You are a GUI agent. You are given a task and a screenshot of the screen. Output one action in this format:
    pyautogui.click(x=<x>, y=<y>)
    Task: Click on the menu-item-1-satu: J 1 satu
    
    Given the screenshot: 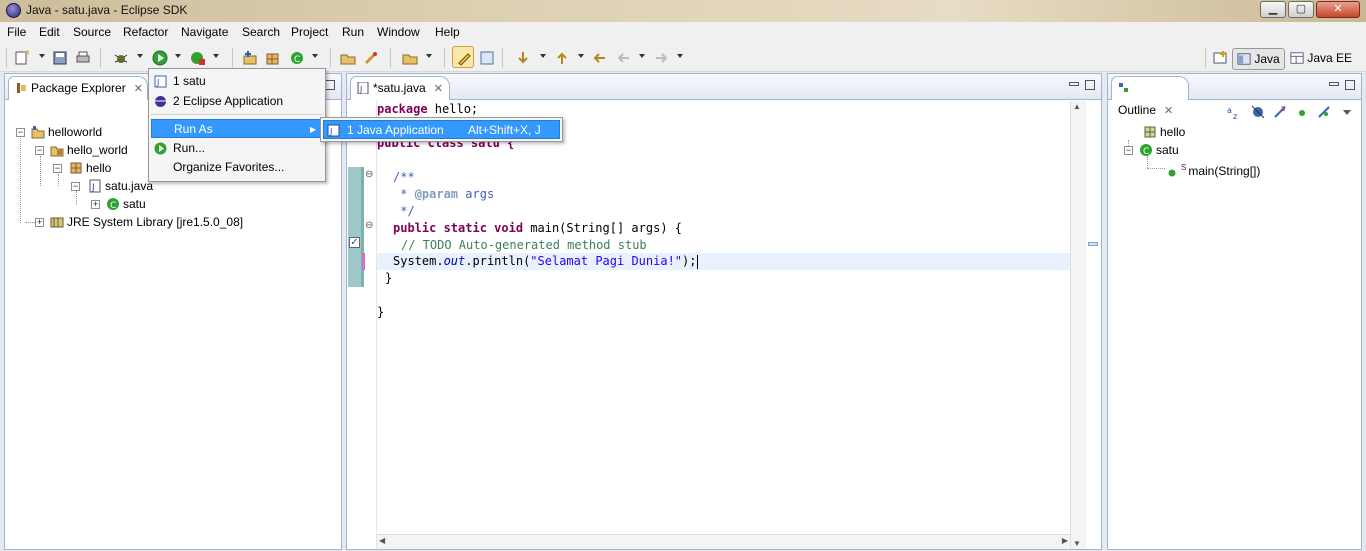 What is the action you would take?
    pyautogui.click(x=237, y=81)
    